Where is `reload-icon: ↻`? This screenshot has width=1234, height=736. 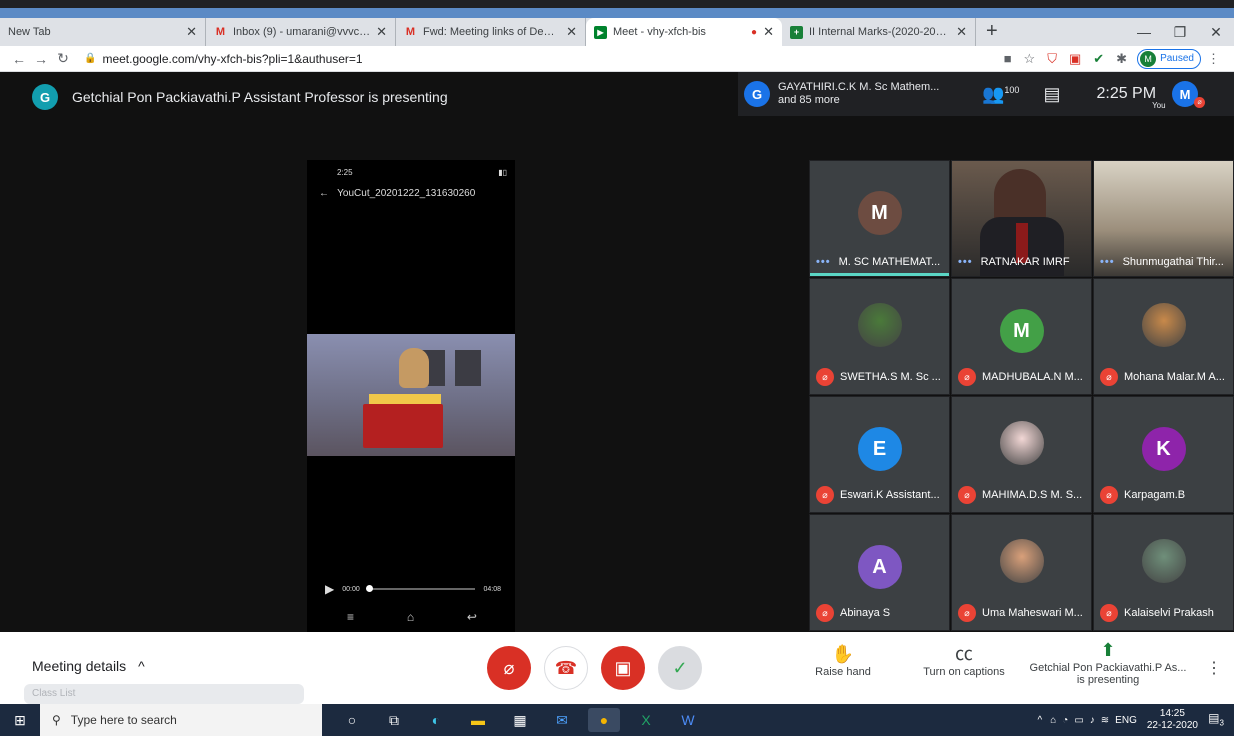 reload-icon: ↻ is located at coordinates (63, 58).